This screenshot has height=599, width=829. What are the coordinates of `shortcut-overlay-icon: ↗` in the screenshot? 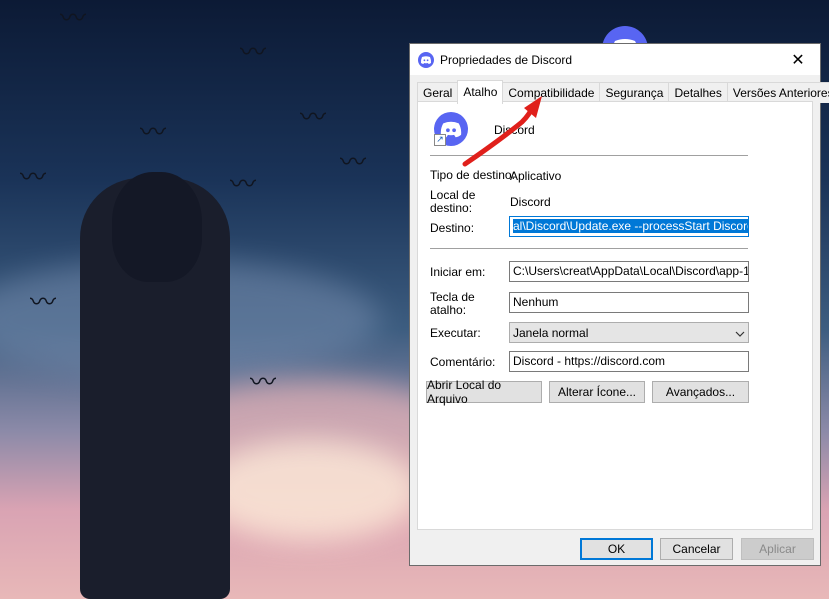 It's located at (440, 140).